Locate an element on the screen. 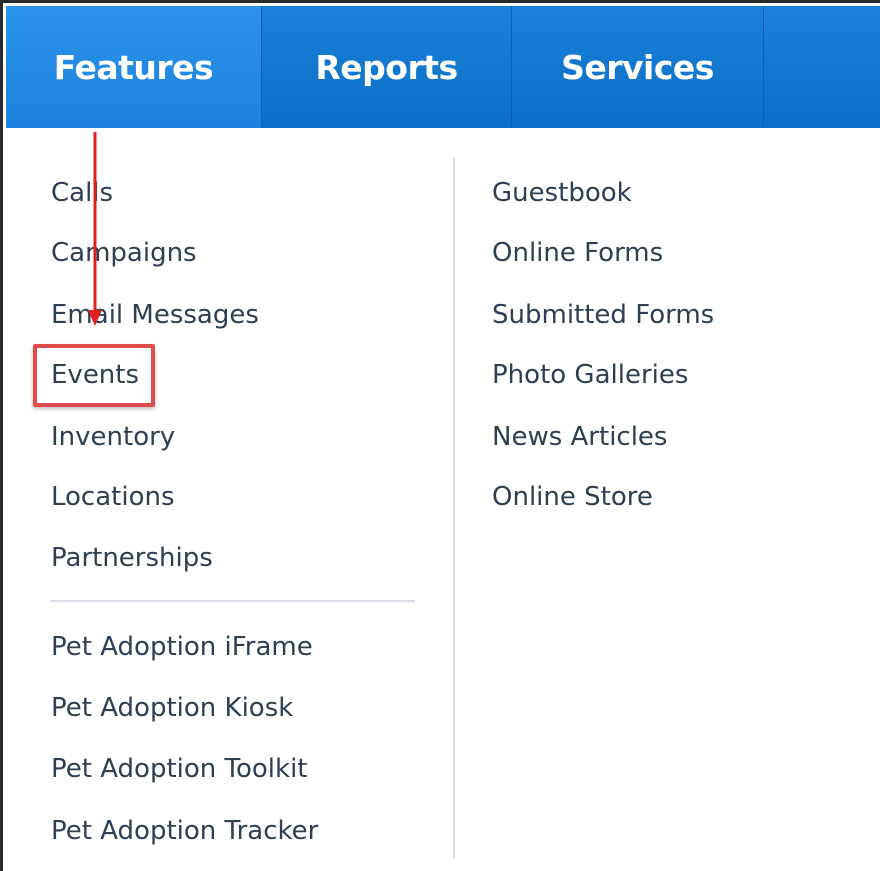 This screenshot has height=871, width=880. tab-features: Features is located at coordinates (134, 67).